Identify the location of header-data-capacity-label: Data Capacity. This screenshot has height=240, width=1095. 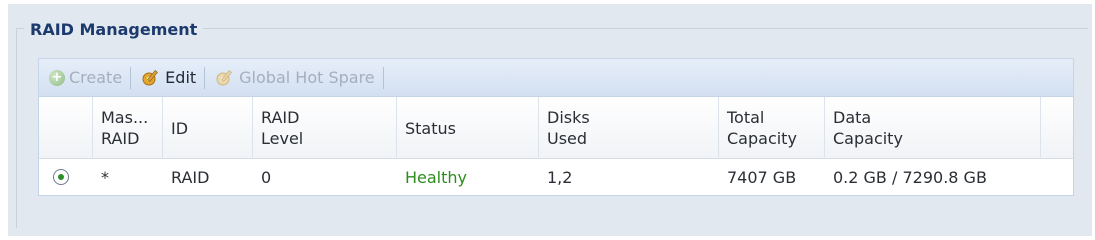
(868, 128).